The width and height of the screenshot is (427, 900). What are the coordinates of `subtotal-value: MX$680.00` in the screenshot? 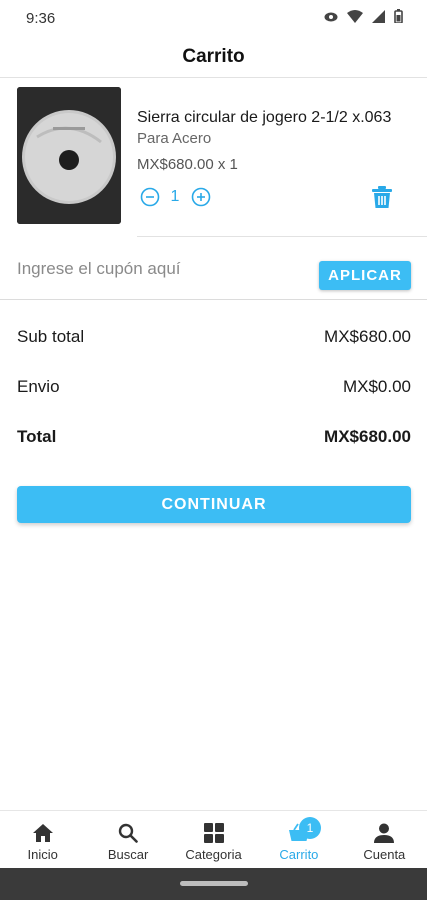 It's located at (367, 336).